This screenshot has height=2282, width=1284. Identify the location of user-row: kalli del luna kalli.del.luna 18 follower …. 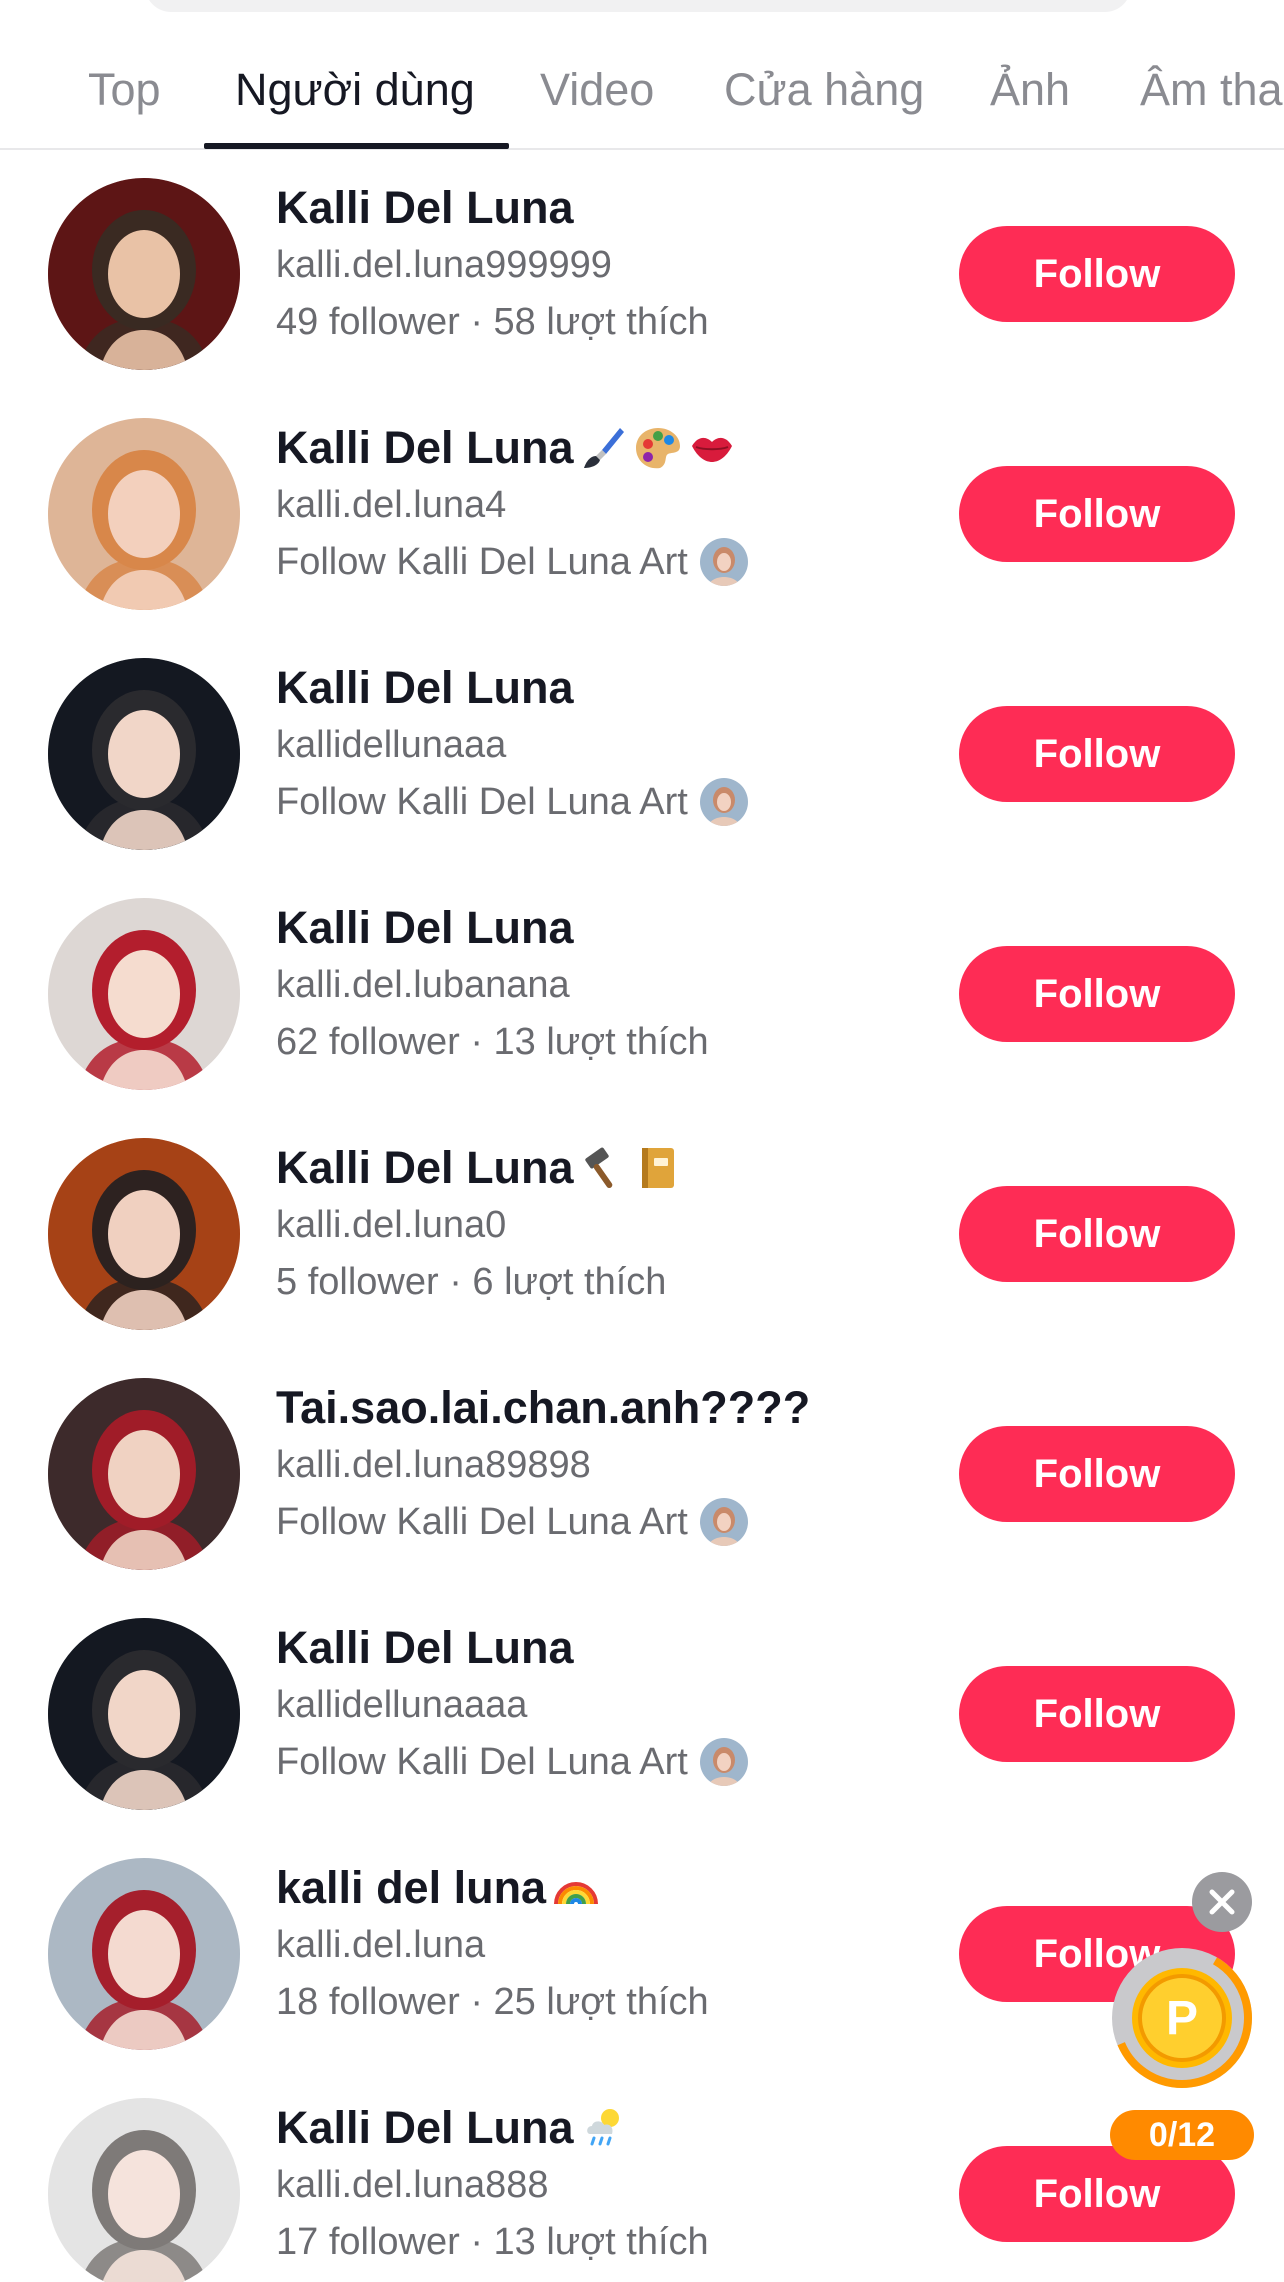
(642, 1978).